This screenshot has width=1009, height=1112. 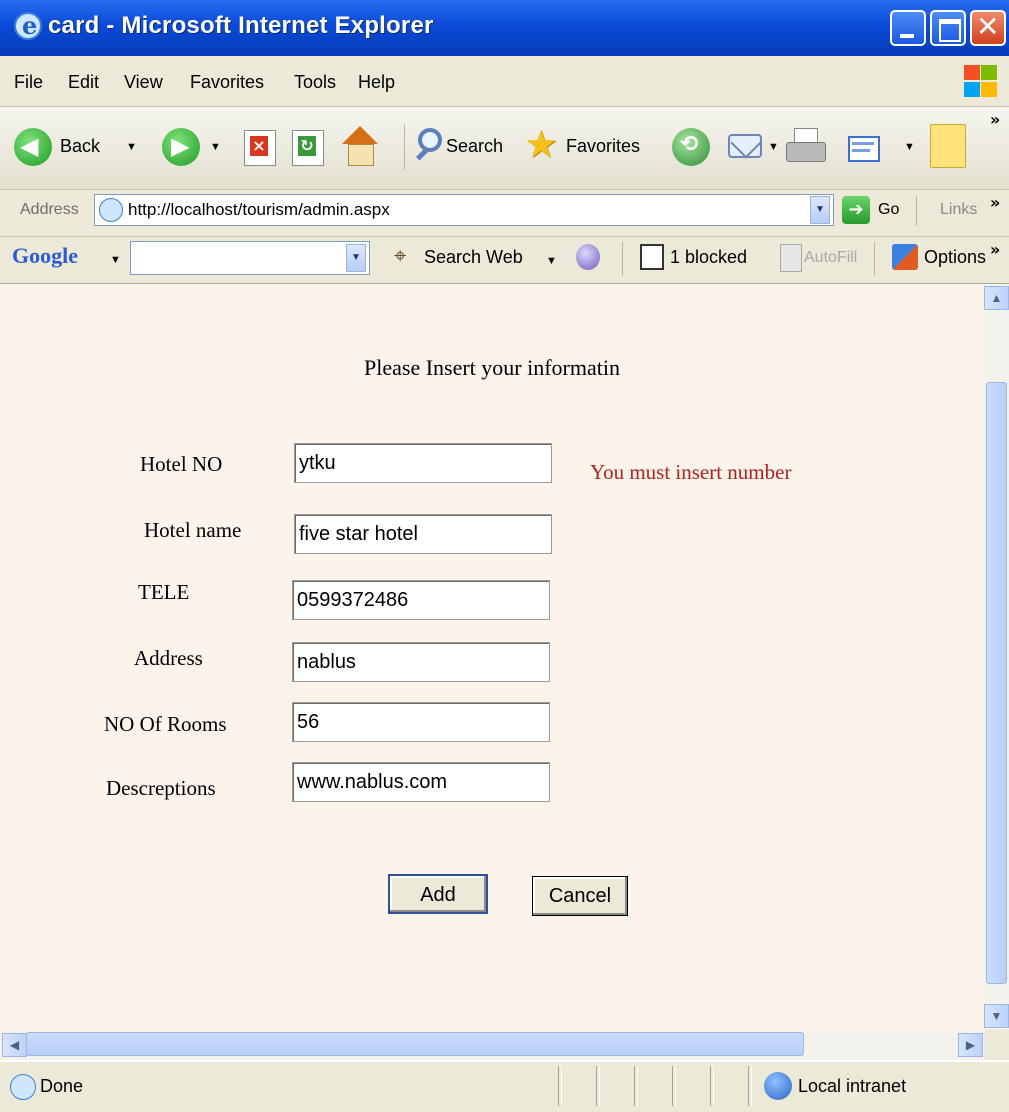 What do you see at coordinates (421, 722) in the screenshot?
I see `rooms-input: 56` at bounding box center [421, 722].